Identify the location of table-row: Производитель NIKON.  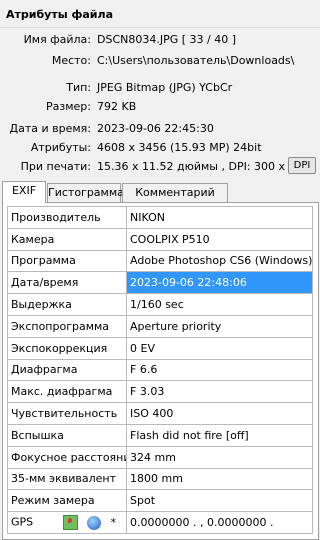
(160, 217).